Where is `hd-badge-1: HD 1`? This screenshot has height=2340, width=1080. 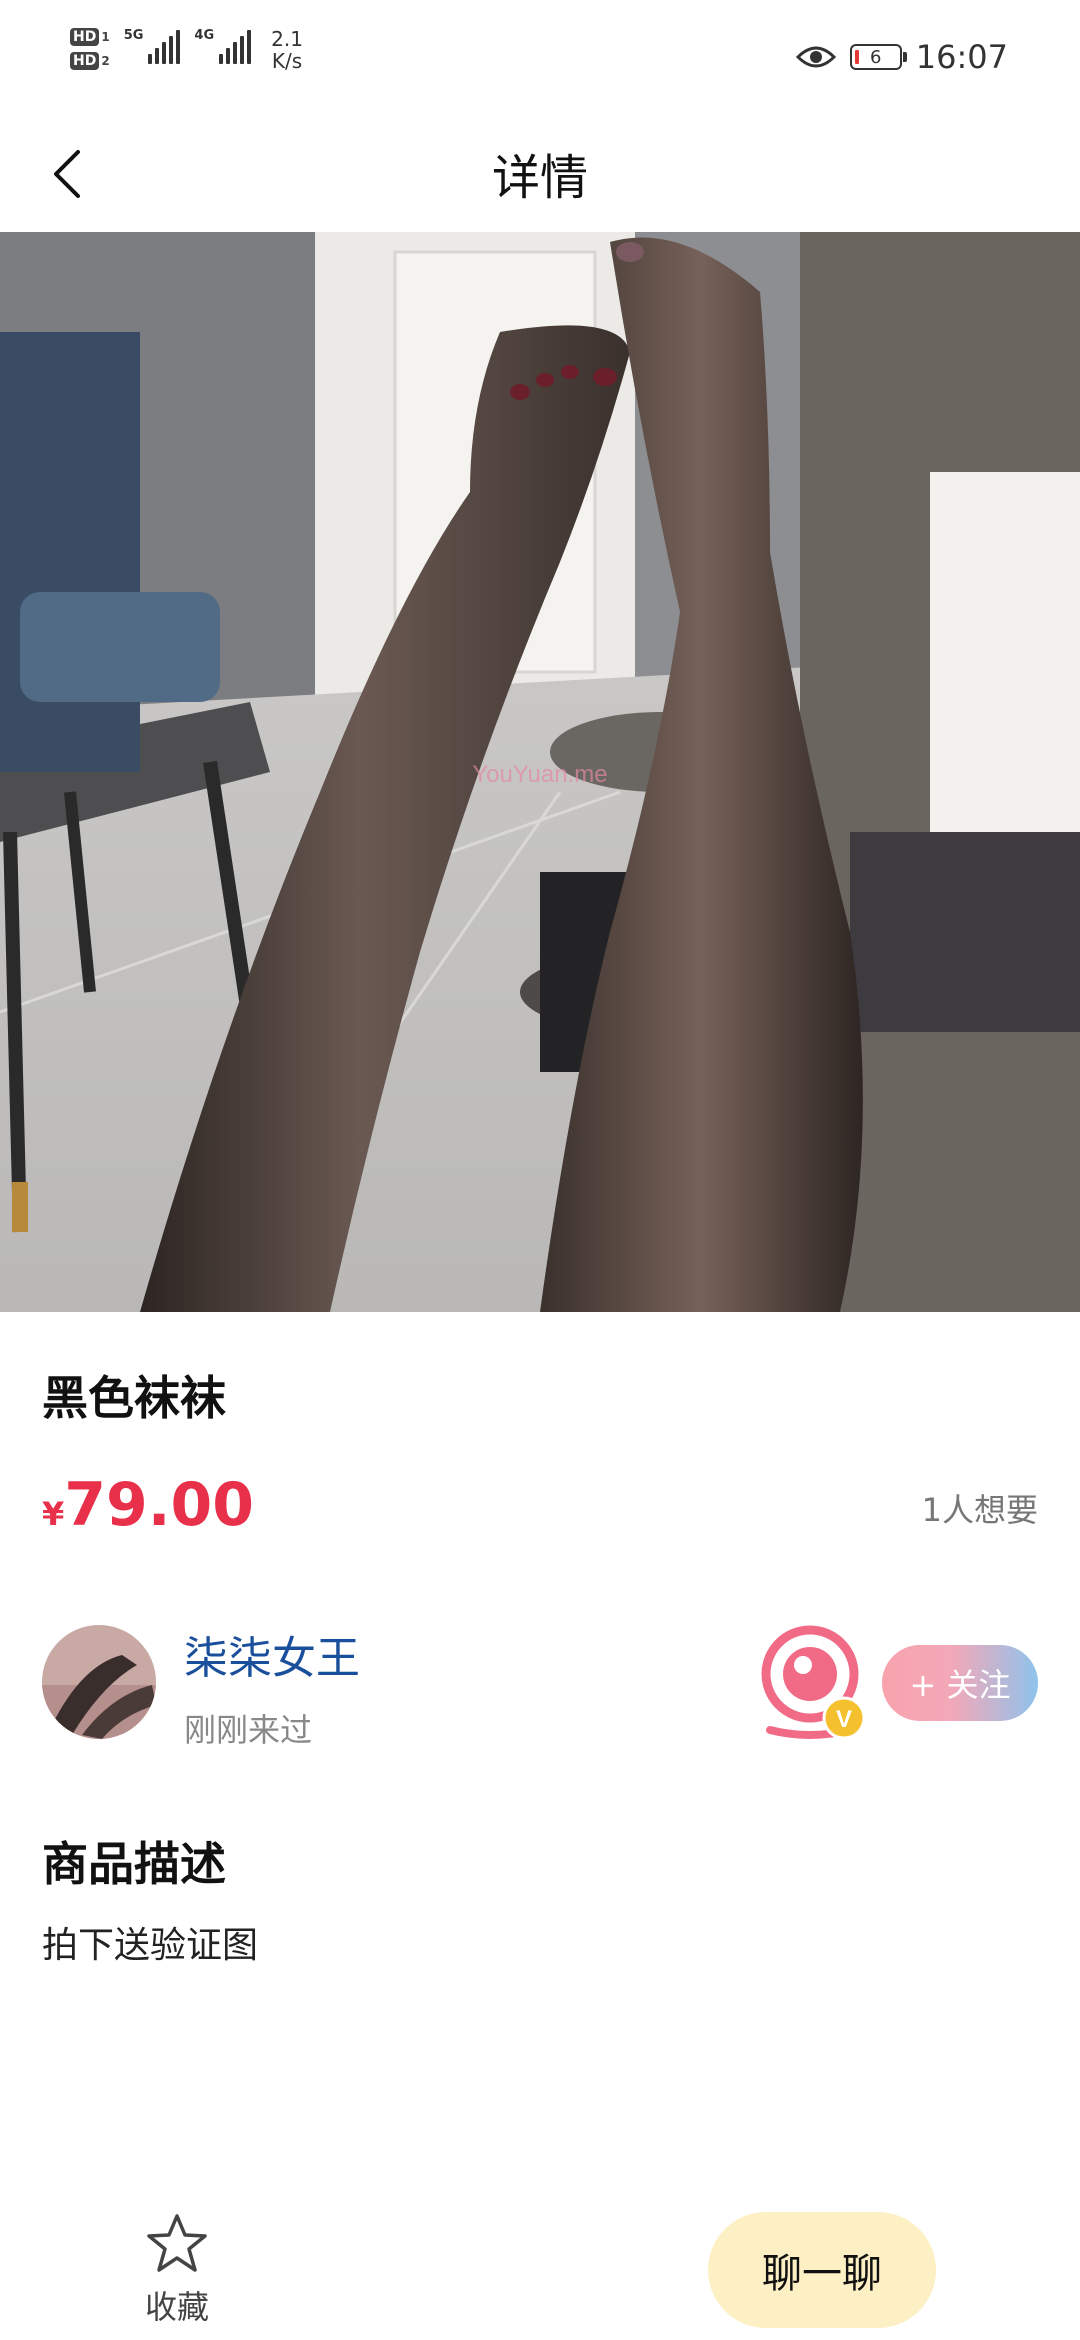 hd-badge-1: HD 1 is located at coordinates (90, 37).